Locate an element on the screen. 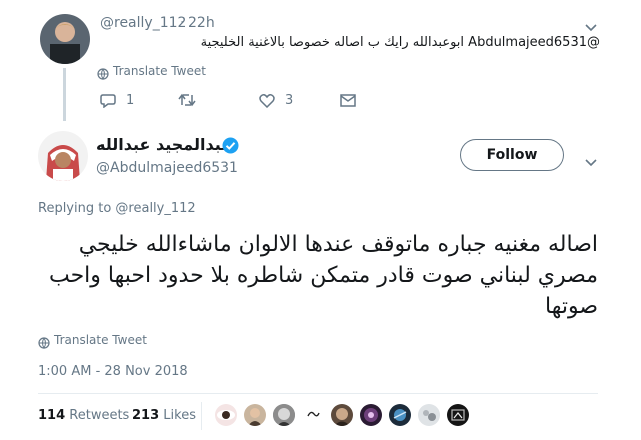 The width and height of the screenshot is (641, 440). heart-icon is located at coordinates (267, 100).